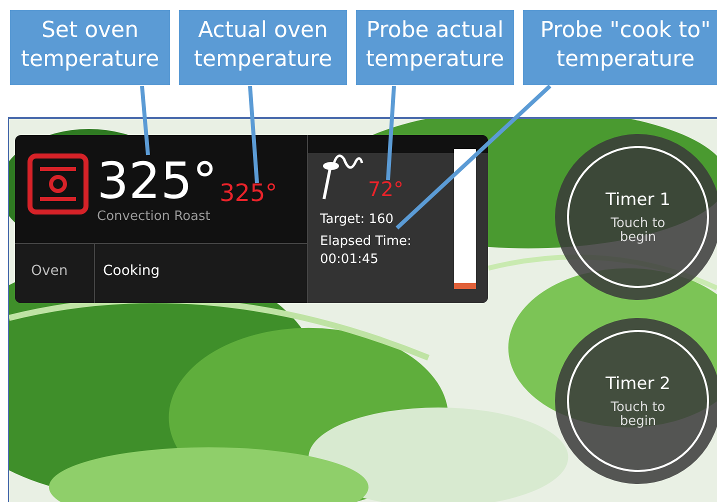 This screenshot has height=502, width=717. Describe the element at coordinates (620, 47) in the screenshot. I see `callout-label: Probe "cook to" temperature` at that location.